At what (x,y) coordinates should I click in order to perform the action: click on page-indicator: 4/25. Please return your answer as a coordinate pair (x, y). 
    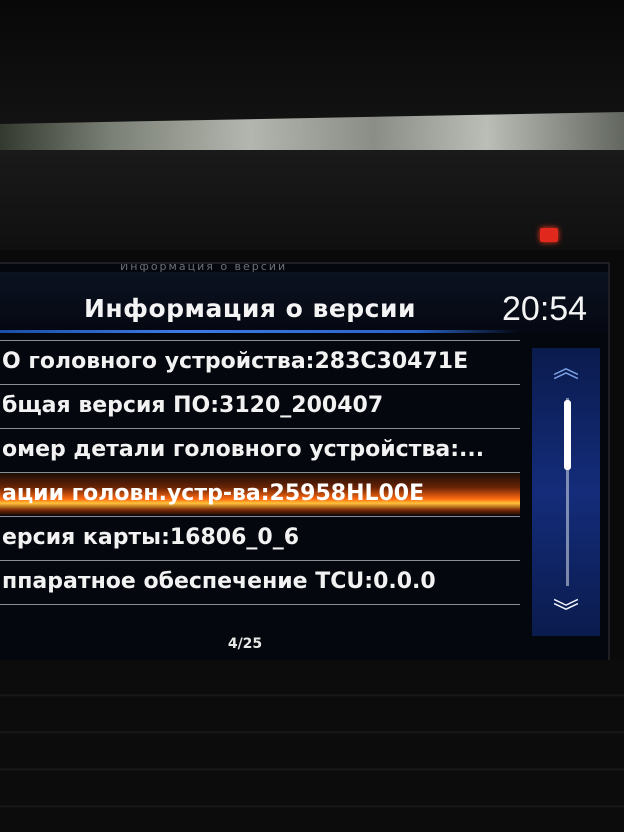
    Looking at the image, I should click on (245, 644).